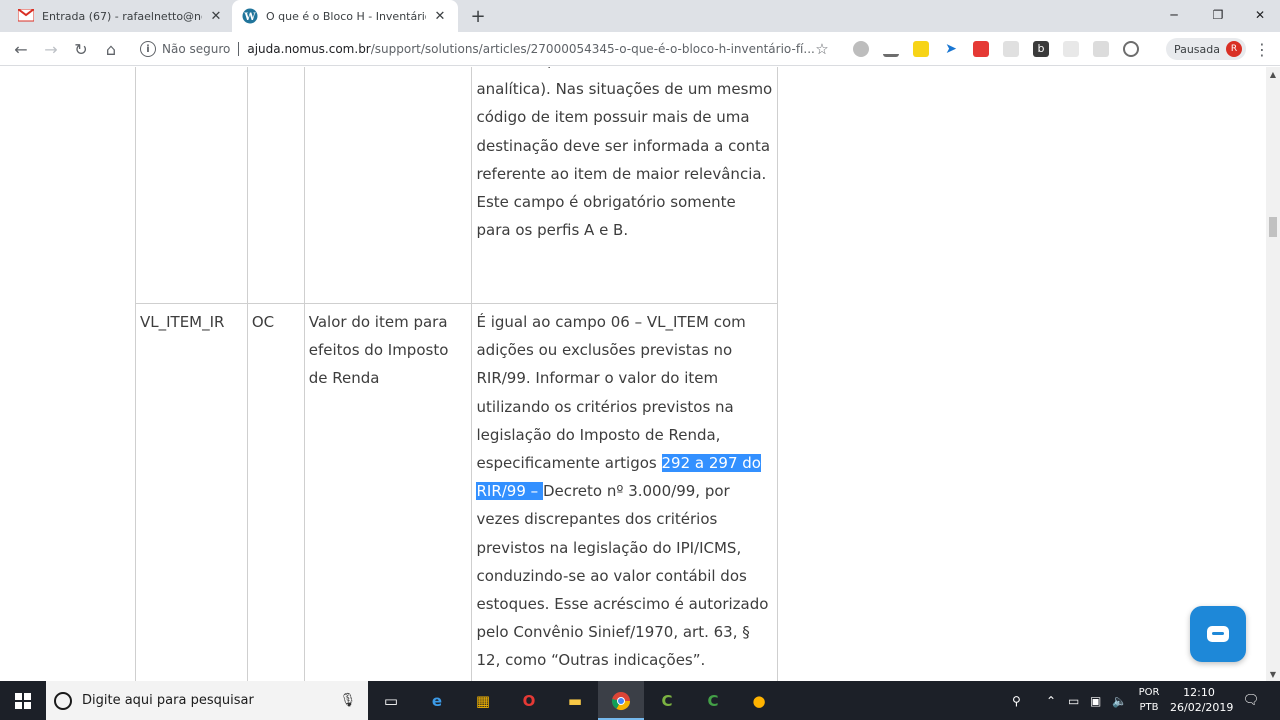 Image resolution: width=1280 pixels, height=720 pixels. What do you see at coordinates (1273, 674) in the screenshot?
I see `scroll-down-icon: ▼` at bounding box center [1273, 674].